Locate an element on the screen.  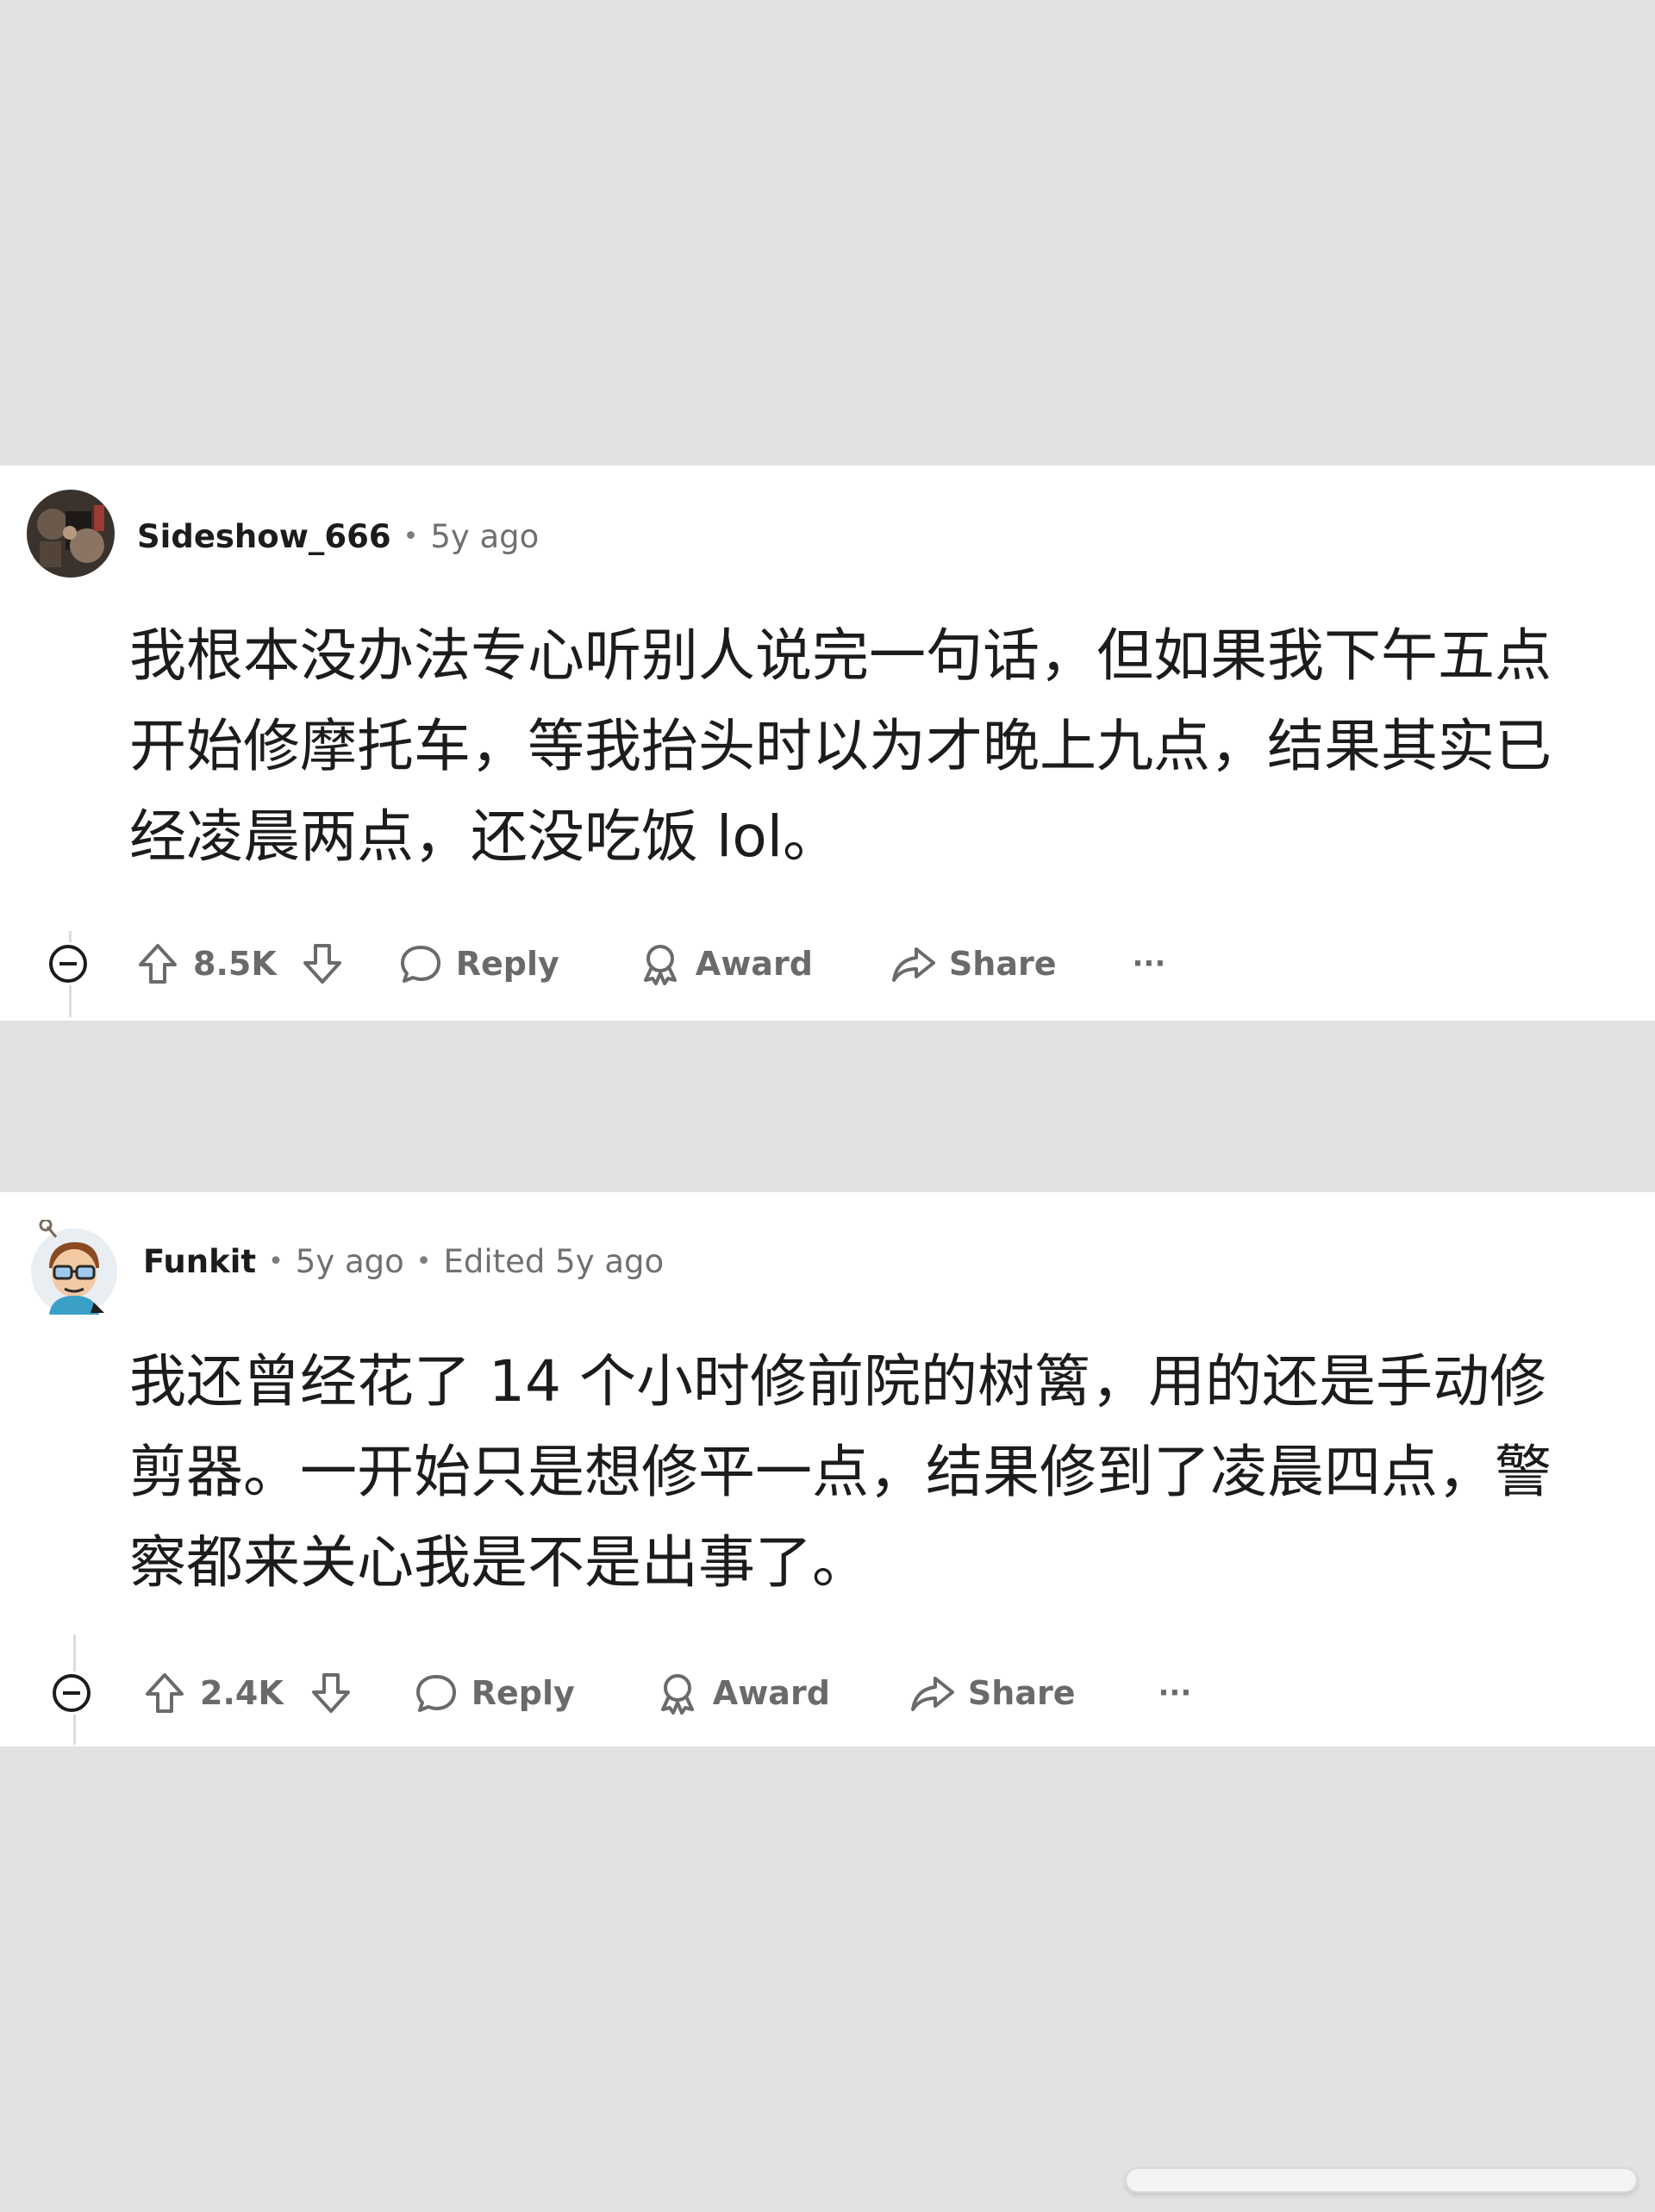
comment-actions: 8.5K Reply Award Share ··· is located at coordinates (606, 963).